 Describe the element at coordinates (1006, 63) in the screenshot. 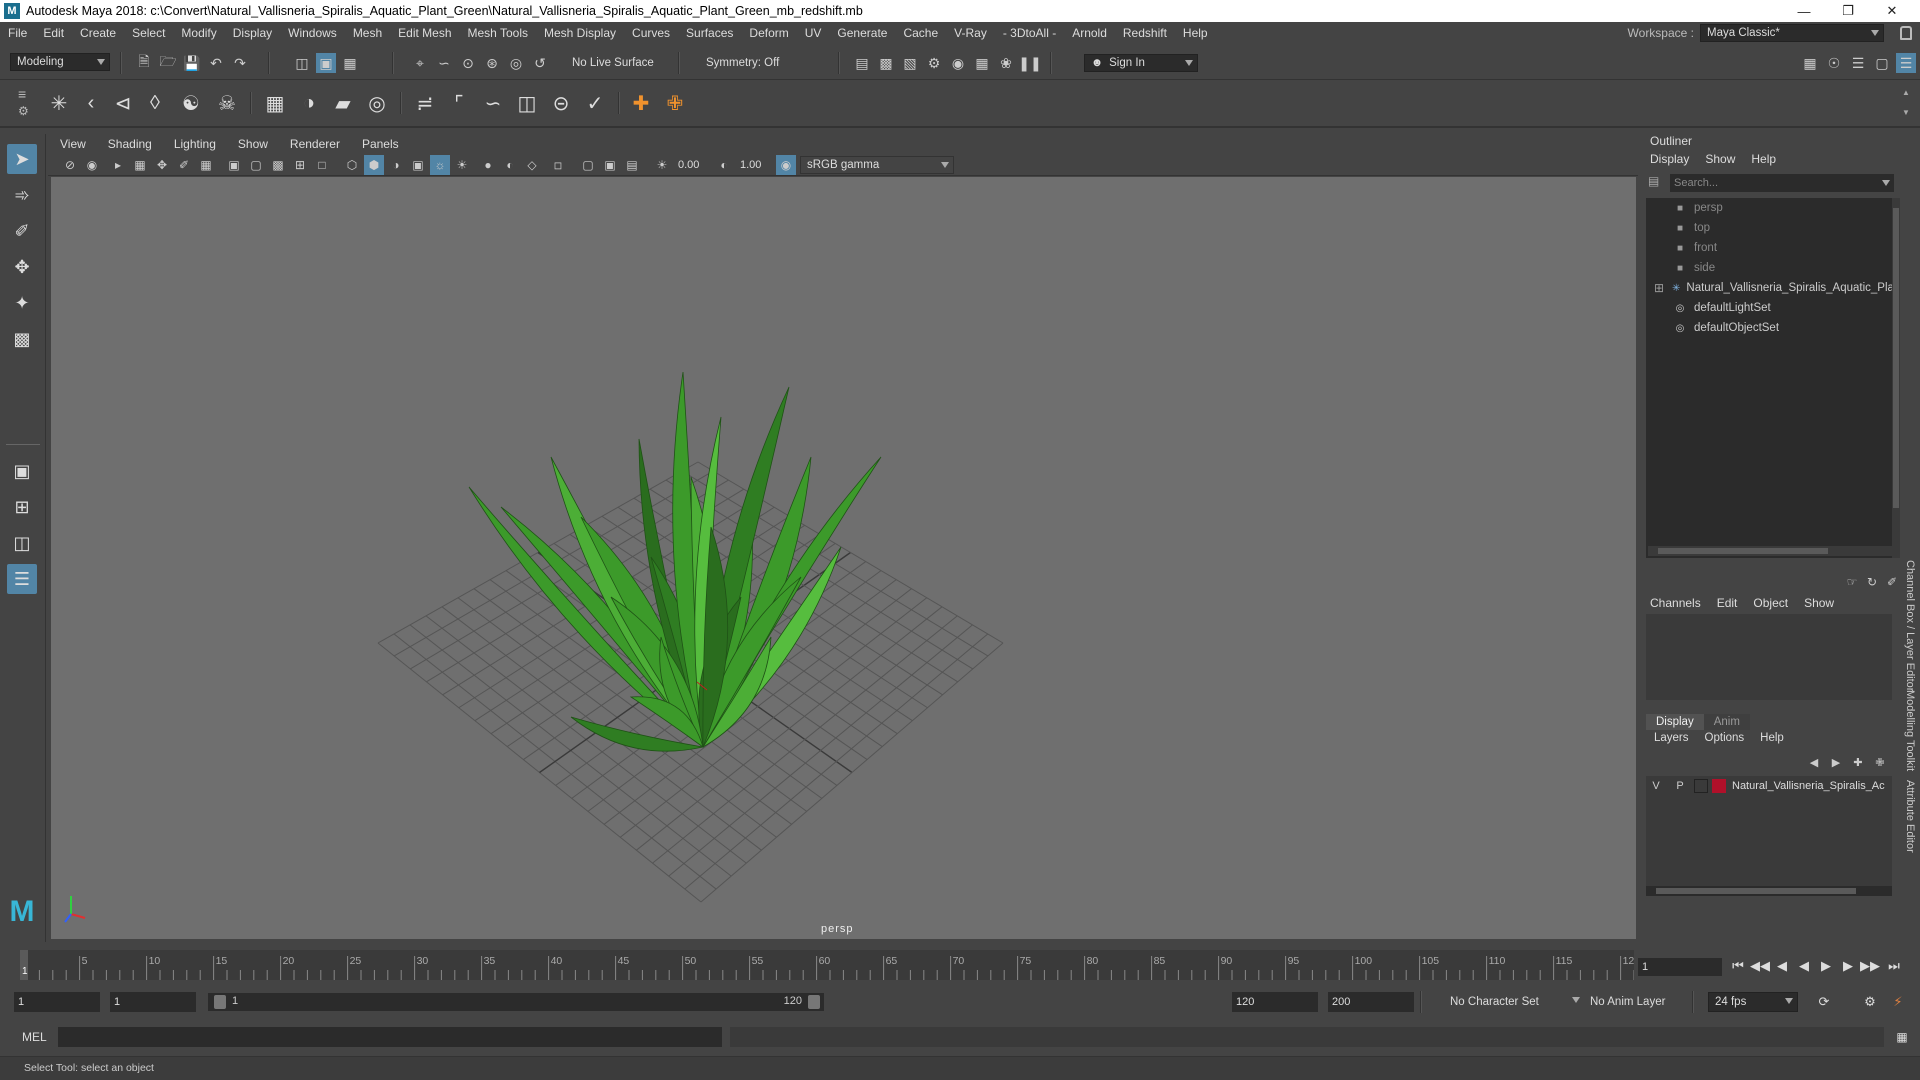

I see `light-editor-icon: ❀` at that location.